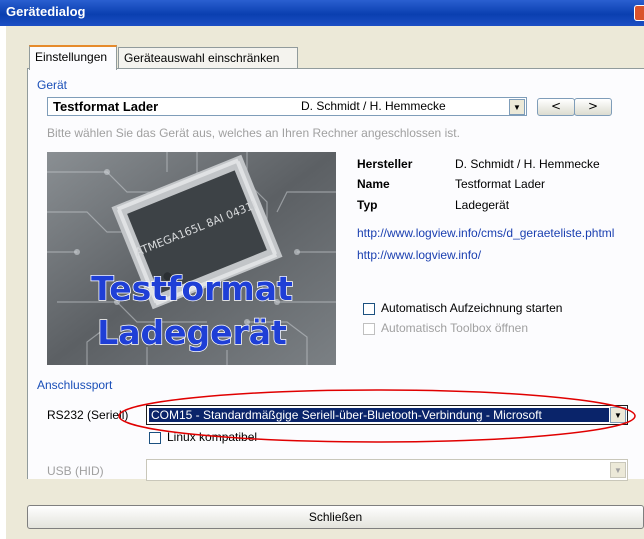  Describe the element at coordinates (419, 255) in the screenshot. I see `homepage-link: http://www.logview.info/` at that location.